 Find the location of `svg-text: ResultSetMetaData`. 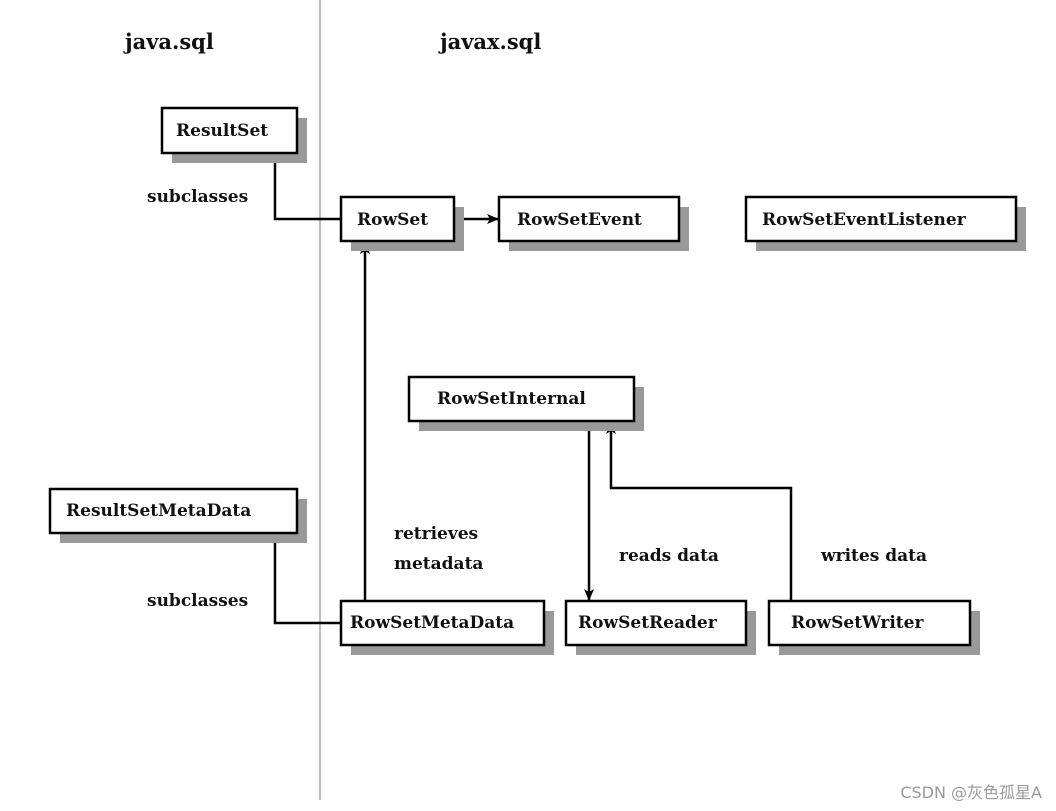

svg-text: ResultSetMetaData is located at coordinates (158, 511).